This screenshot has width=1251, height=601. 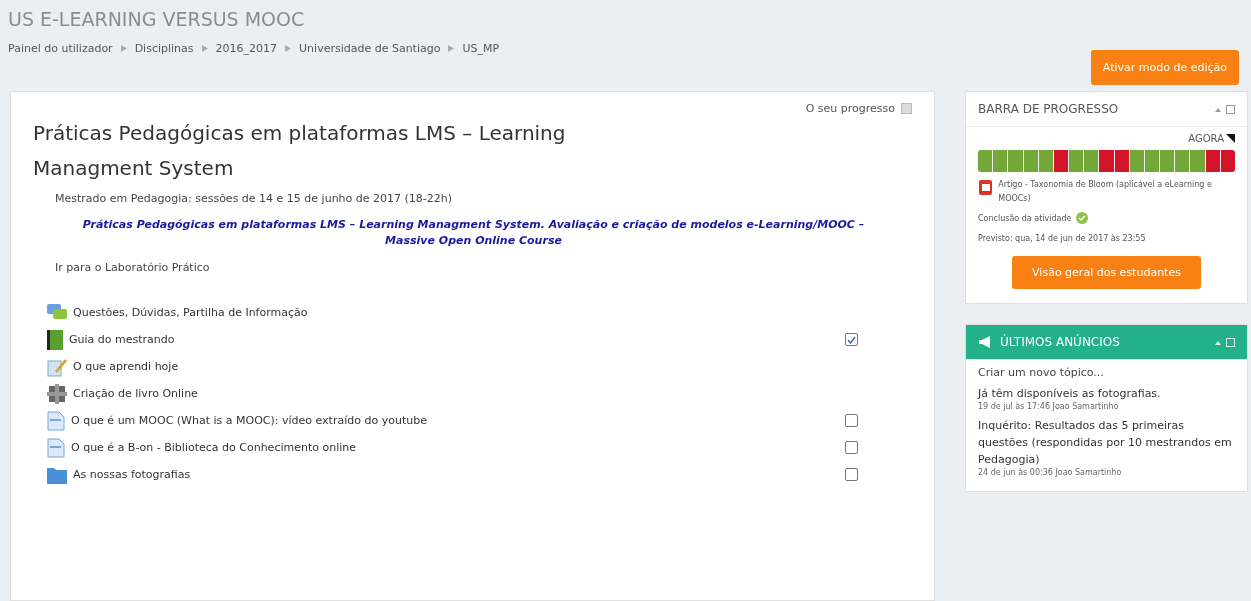 I want to click on course-title: US E-LEARNING VERSUS MOOC, so click(x=157, y=19).